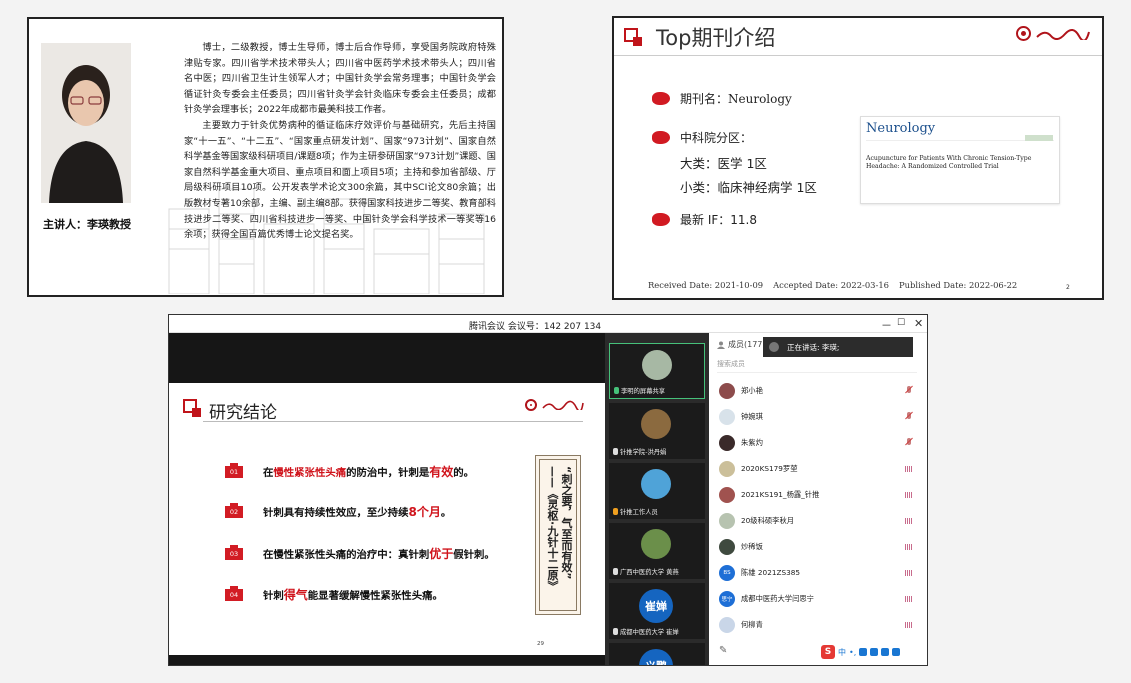 The height and width of the screenshot is (683, 1131). What do you see at coordinates (838, 347) in the screenshot?
I see `speaking-indicator: 正在讲话: 李瑛;` at bounding box center [838, 347].